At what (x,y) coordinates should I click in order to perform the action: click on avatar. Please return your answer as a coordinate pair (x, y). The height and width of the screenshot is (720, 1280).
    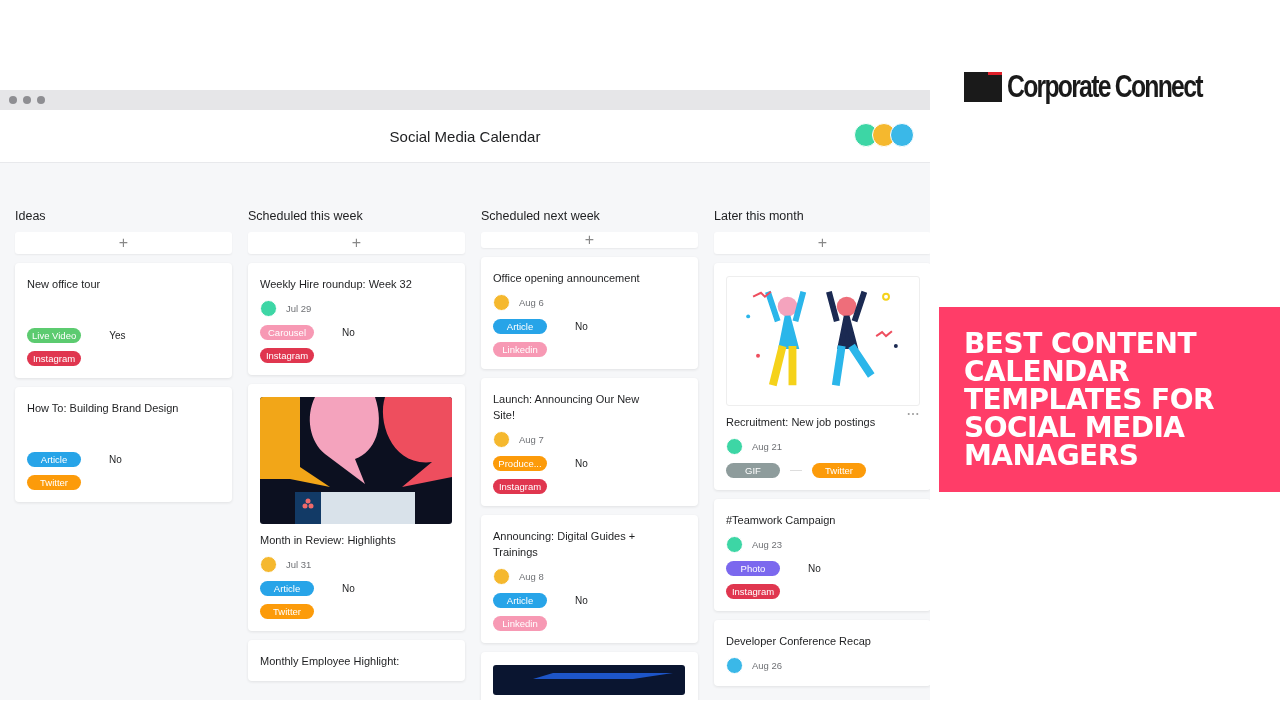
    Looking at the image, I should click on (902, 135).